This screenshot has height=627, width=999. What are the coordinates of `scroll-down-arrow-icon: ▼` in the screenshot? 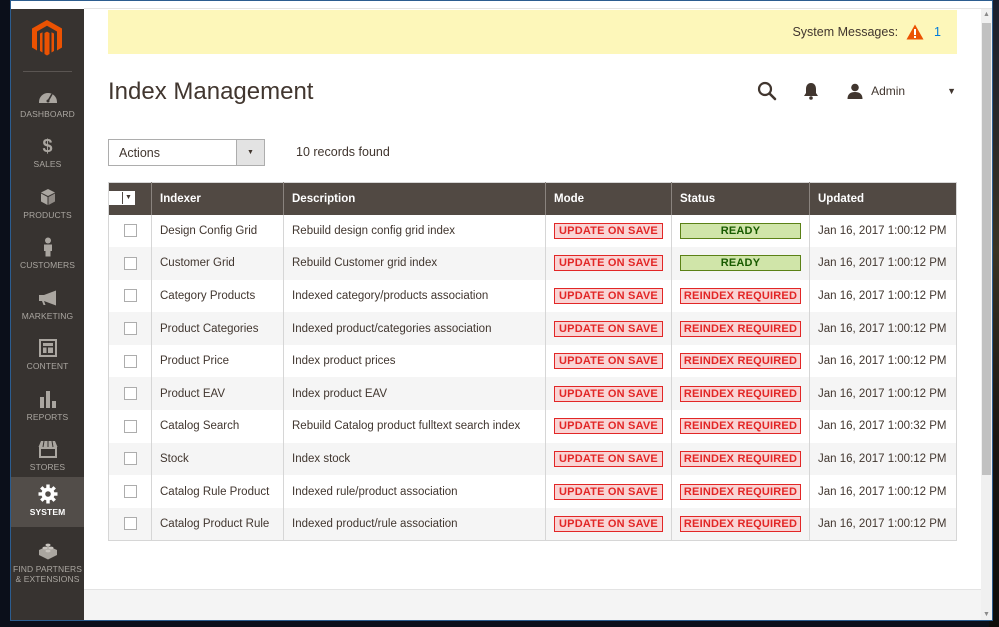 It's located at (986, 614).